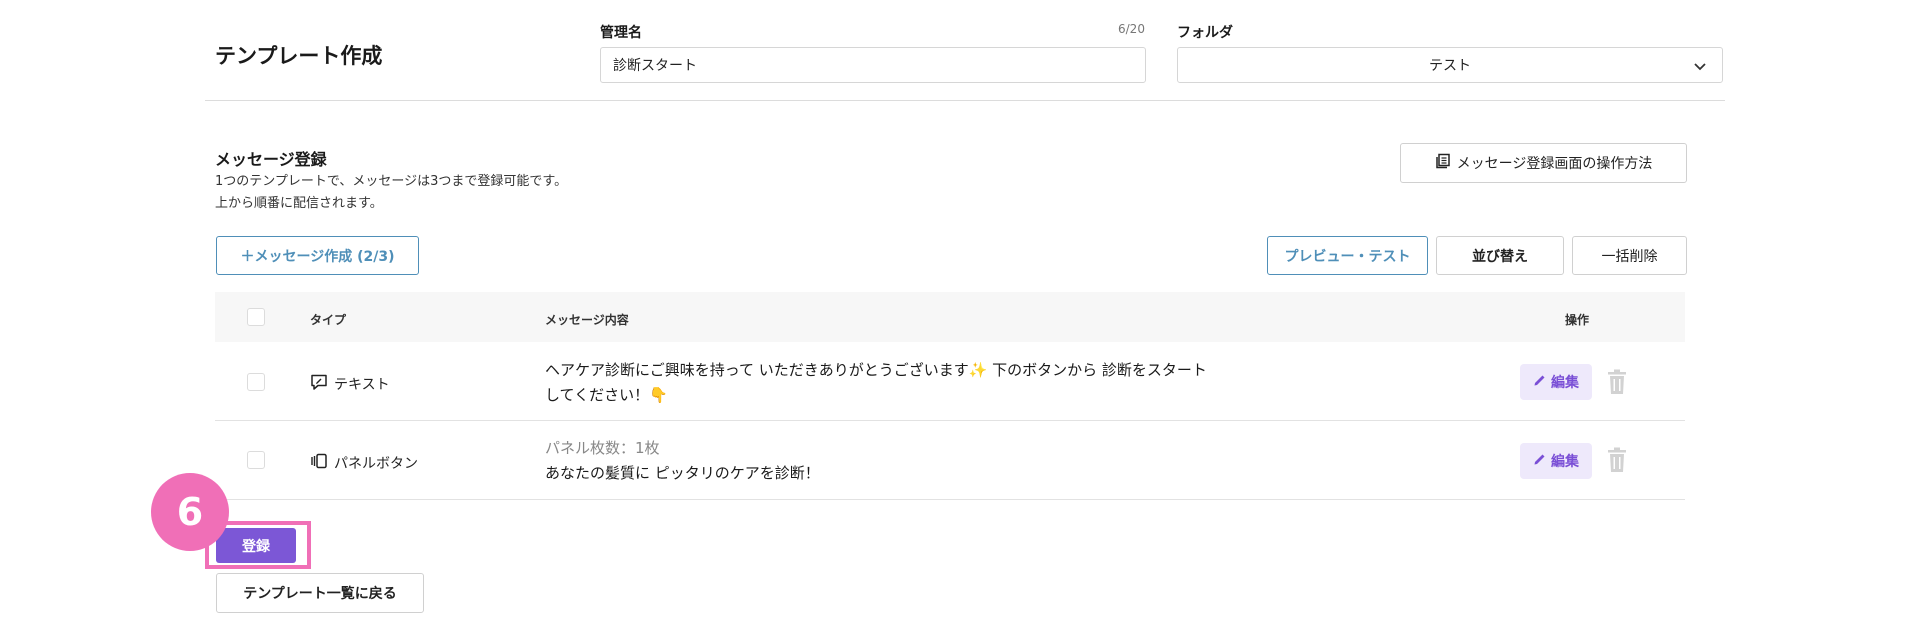  Describe the element at coordinates (965, 100) in the screenshot. I see `header-divider` at that location.